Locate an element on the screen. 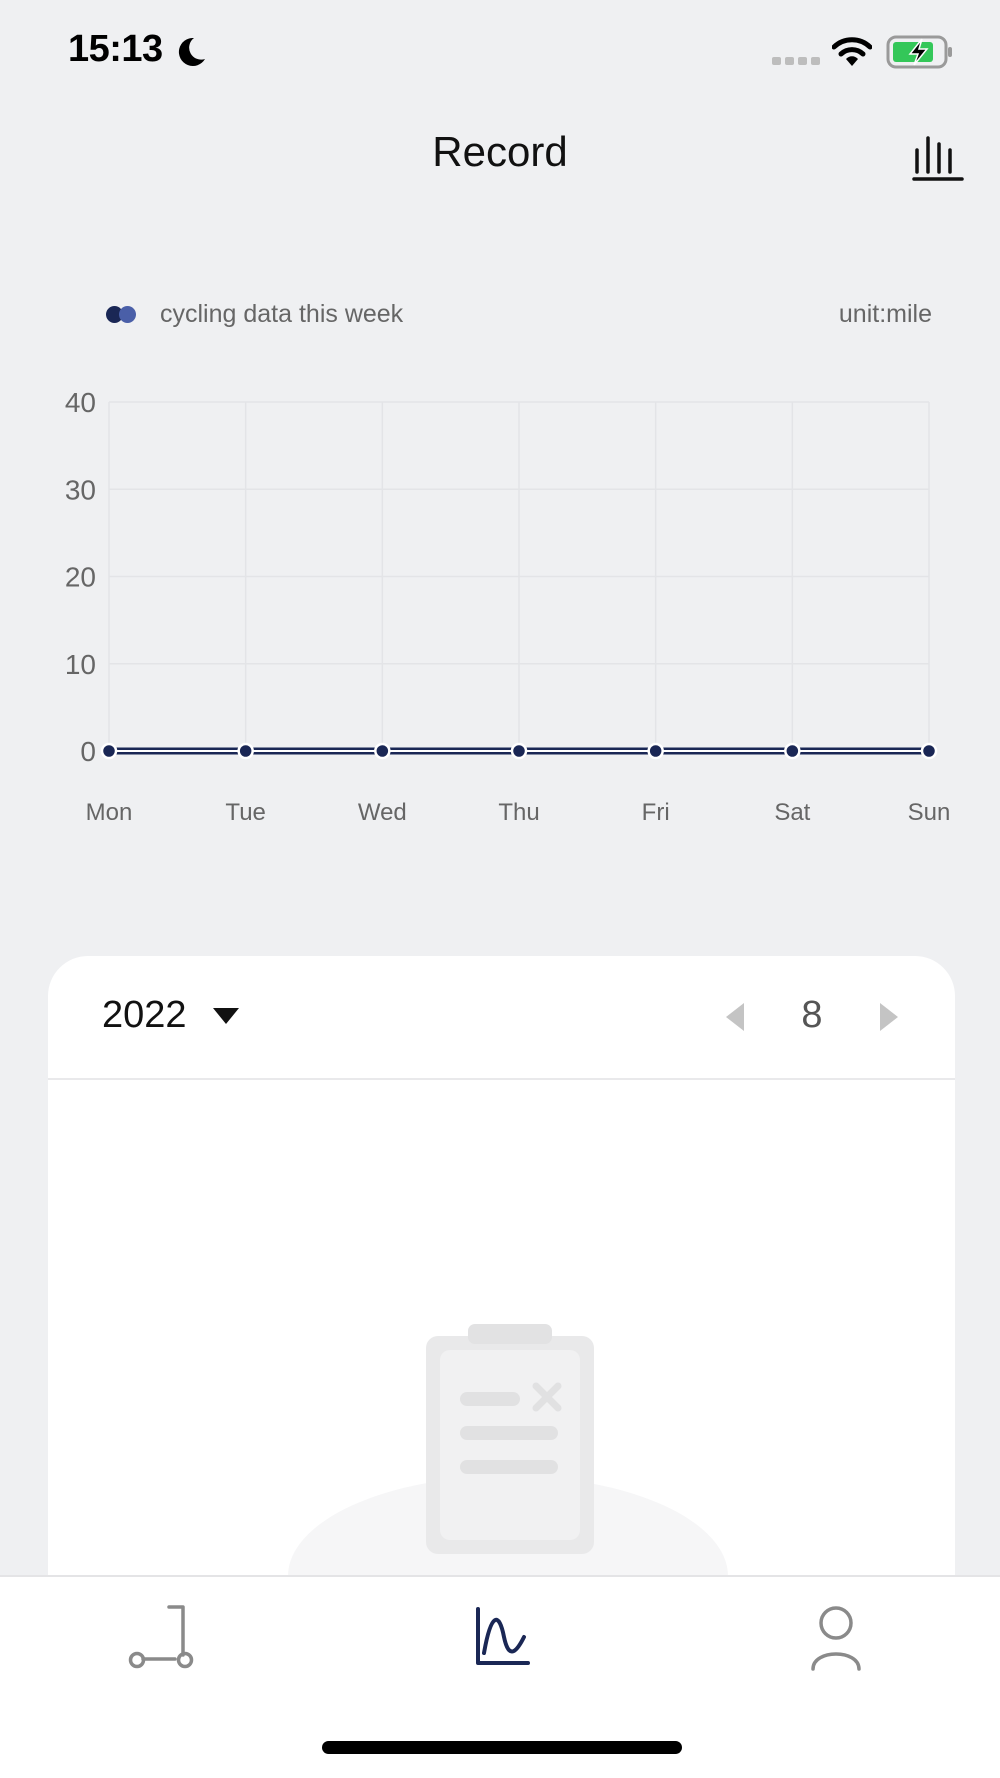  caret-down-icon is located at coordinates (225, 1015).